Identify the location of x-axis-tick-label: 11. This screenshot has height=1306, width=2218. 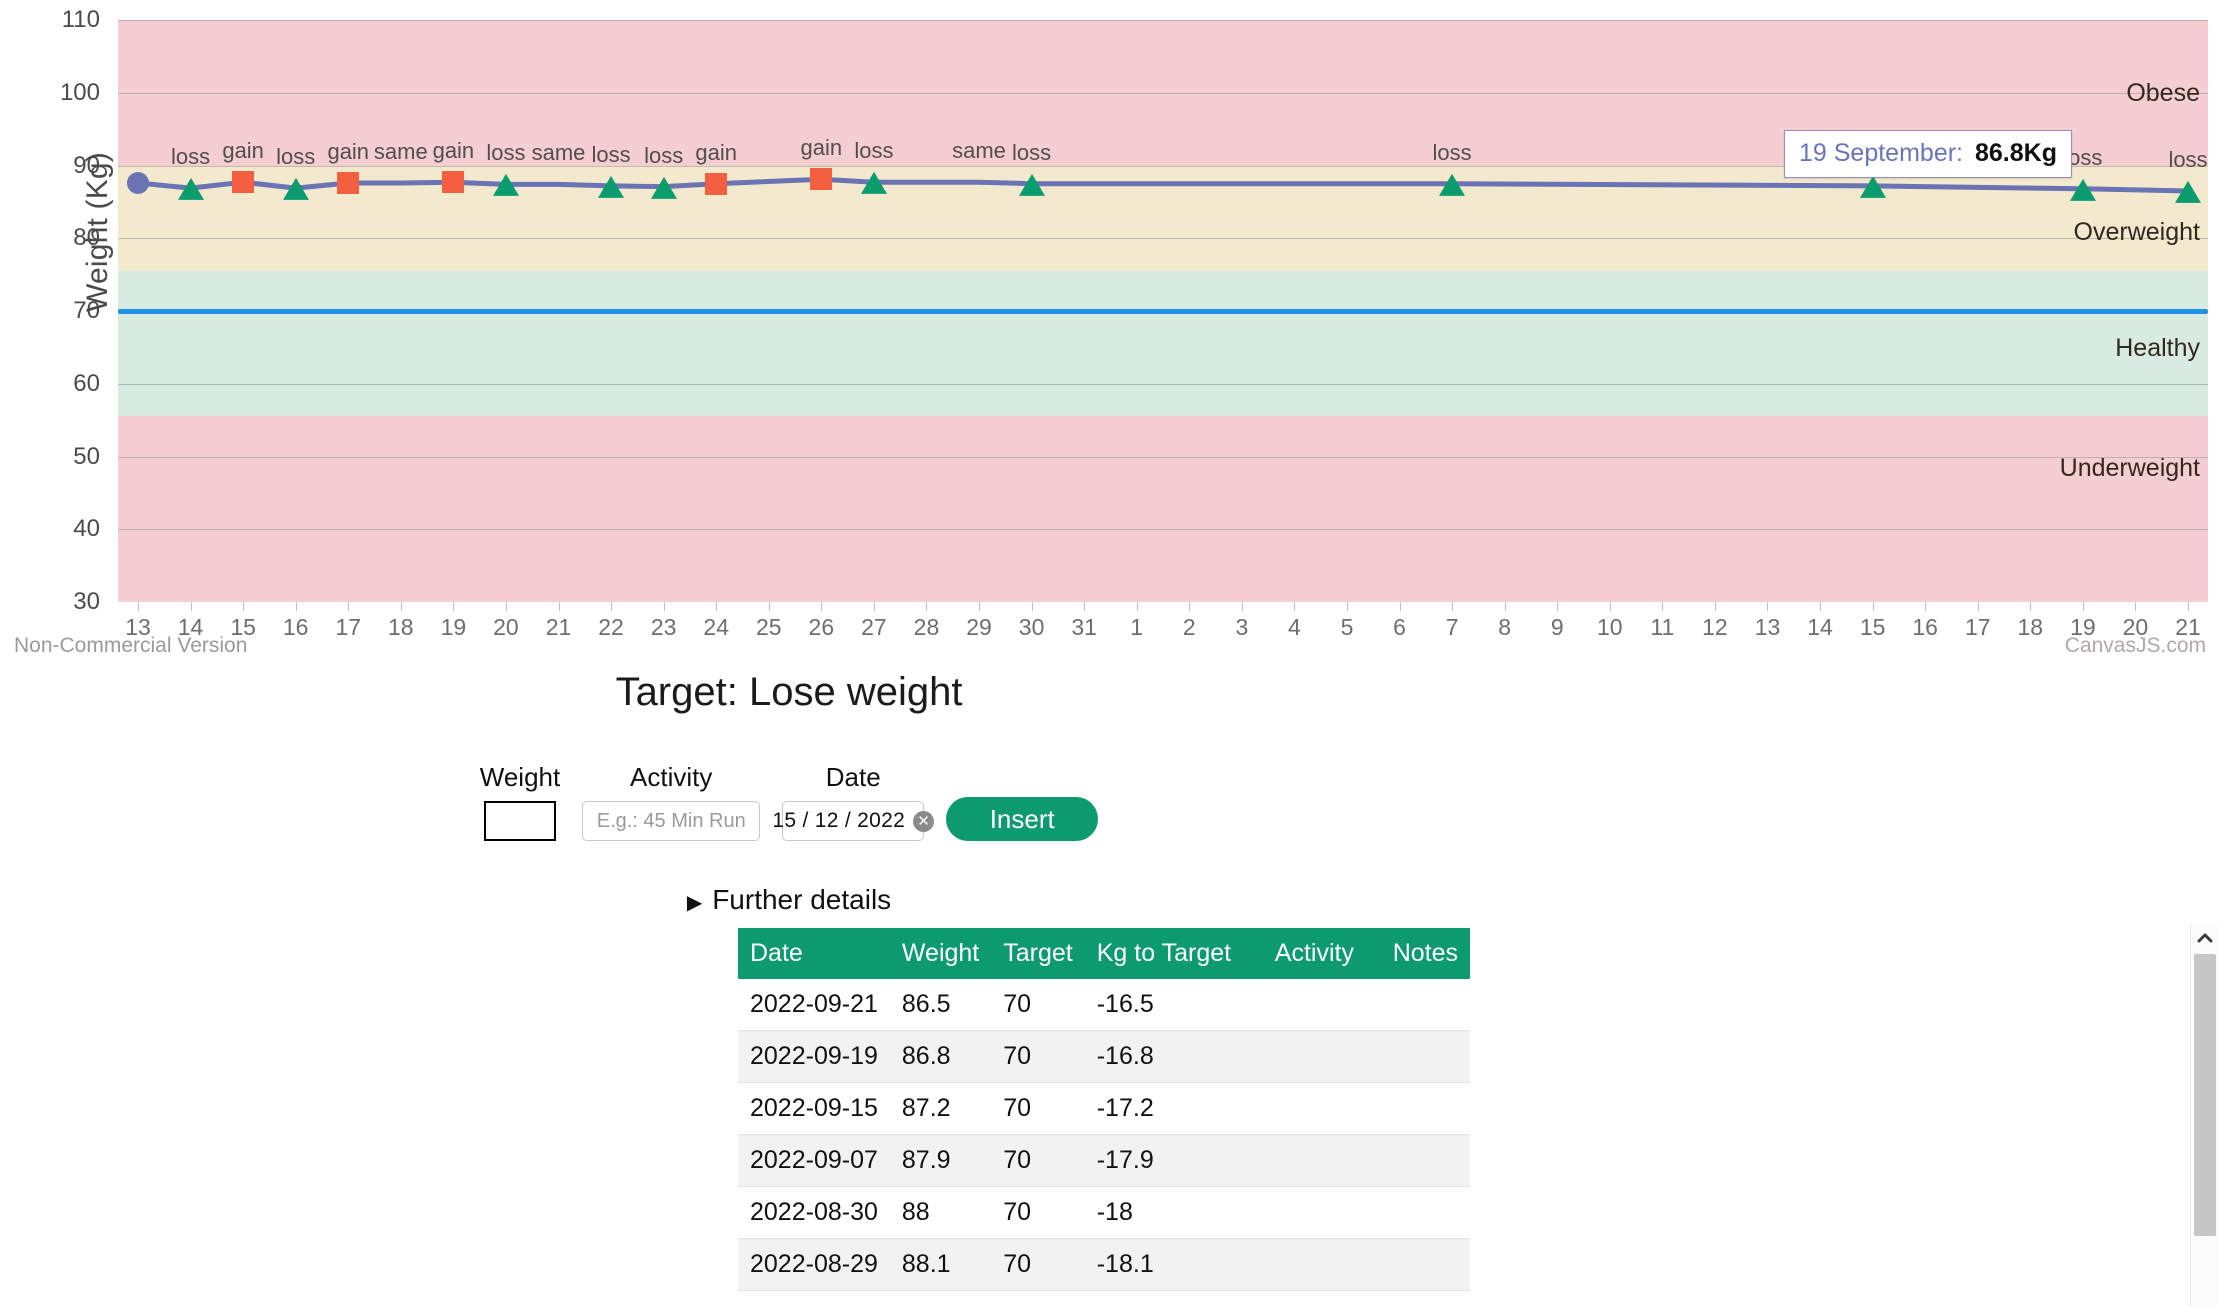
(1662, 627).